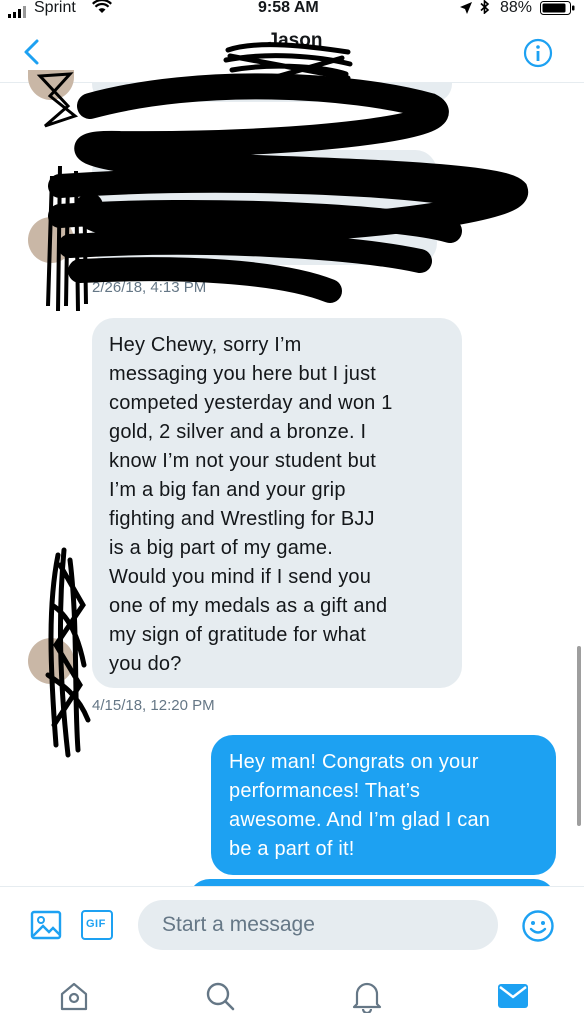  What do you see at coordinates (288, 8) in the screenshot?
I see `clock: 9:58 AM` at bounding box center [288, 8].